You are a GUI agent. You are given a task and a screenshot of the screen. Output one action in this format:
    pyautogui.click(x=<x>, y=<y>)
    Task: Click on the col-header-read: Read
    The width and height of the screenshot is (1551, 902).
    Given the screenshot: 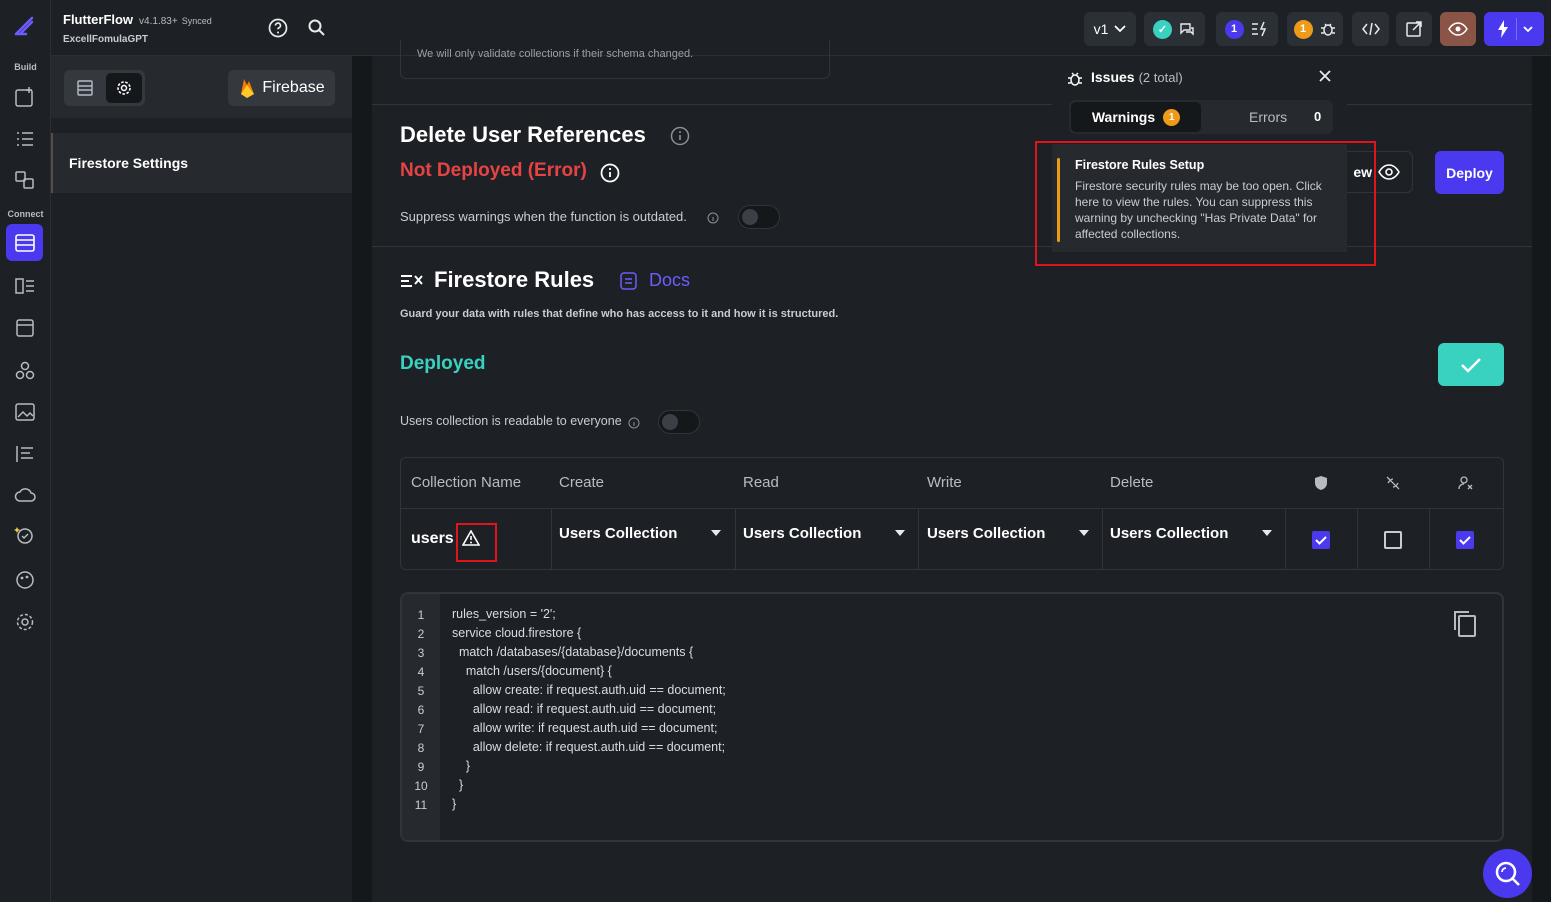 What is the action you would take?
    pyautogui.click(x=761, y=482)
    